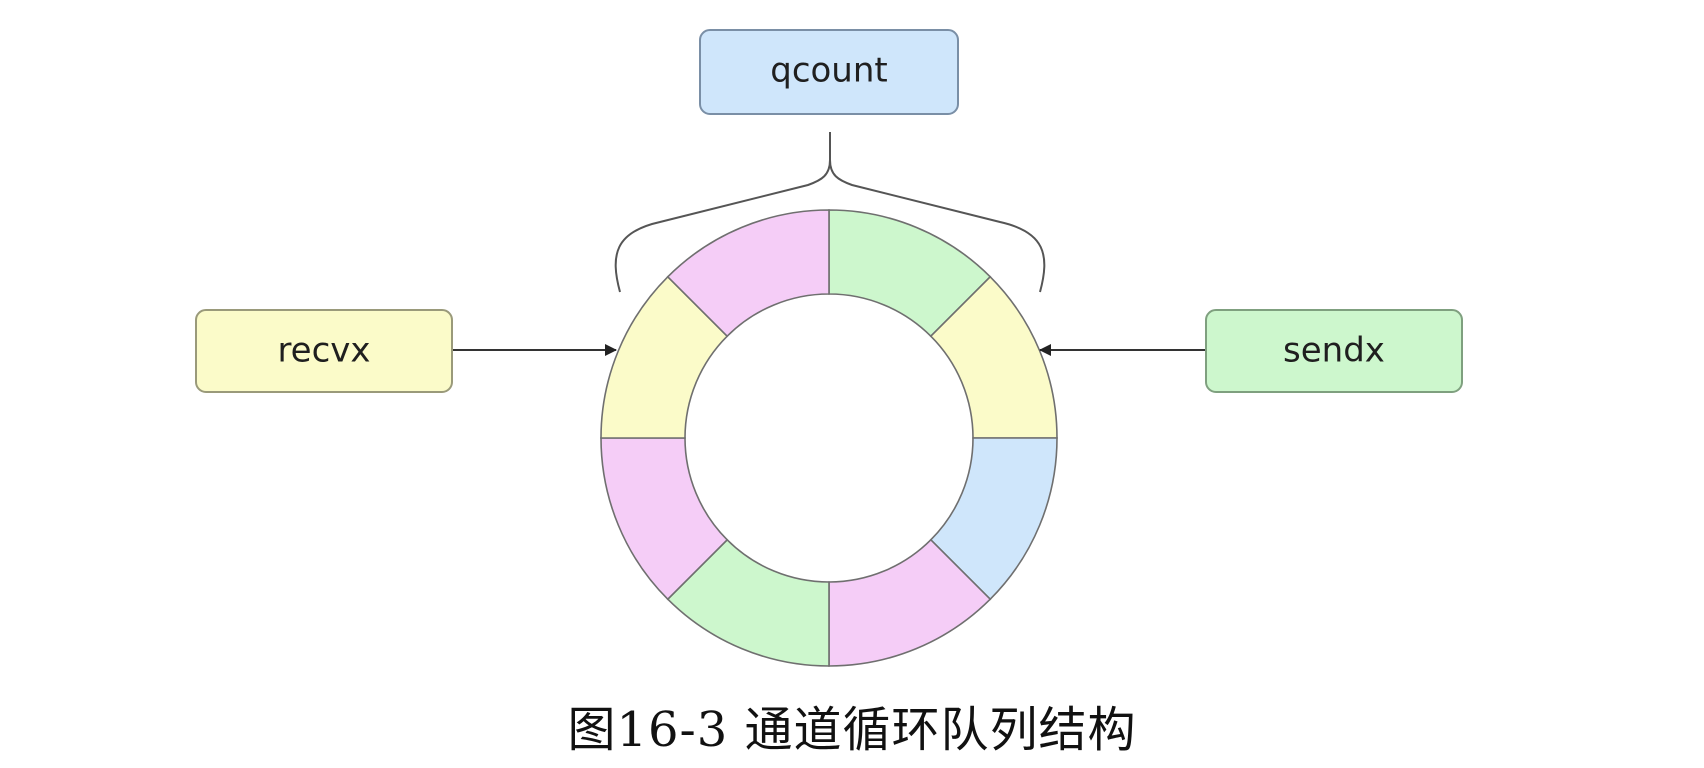 Image resolution: width=1704 pixels, height=768 pixels. I want to click on recvx-label: recvx, so click(323, 351).